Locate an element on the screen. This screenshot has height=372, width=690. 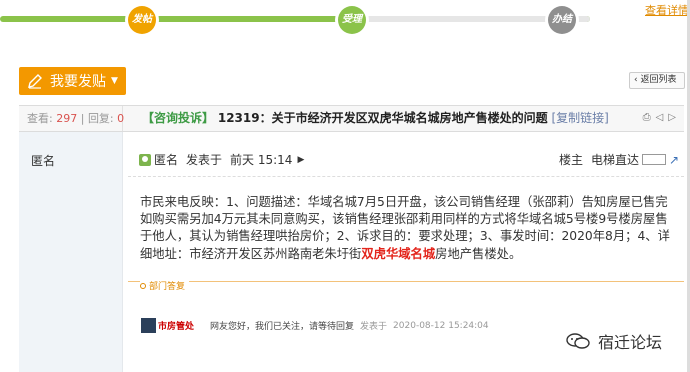
chevron-down-icon: ▼ is located at coordinates (114, 81).